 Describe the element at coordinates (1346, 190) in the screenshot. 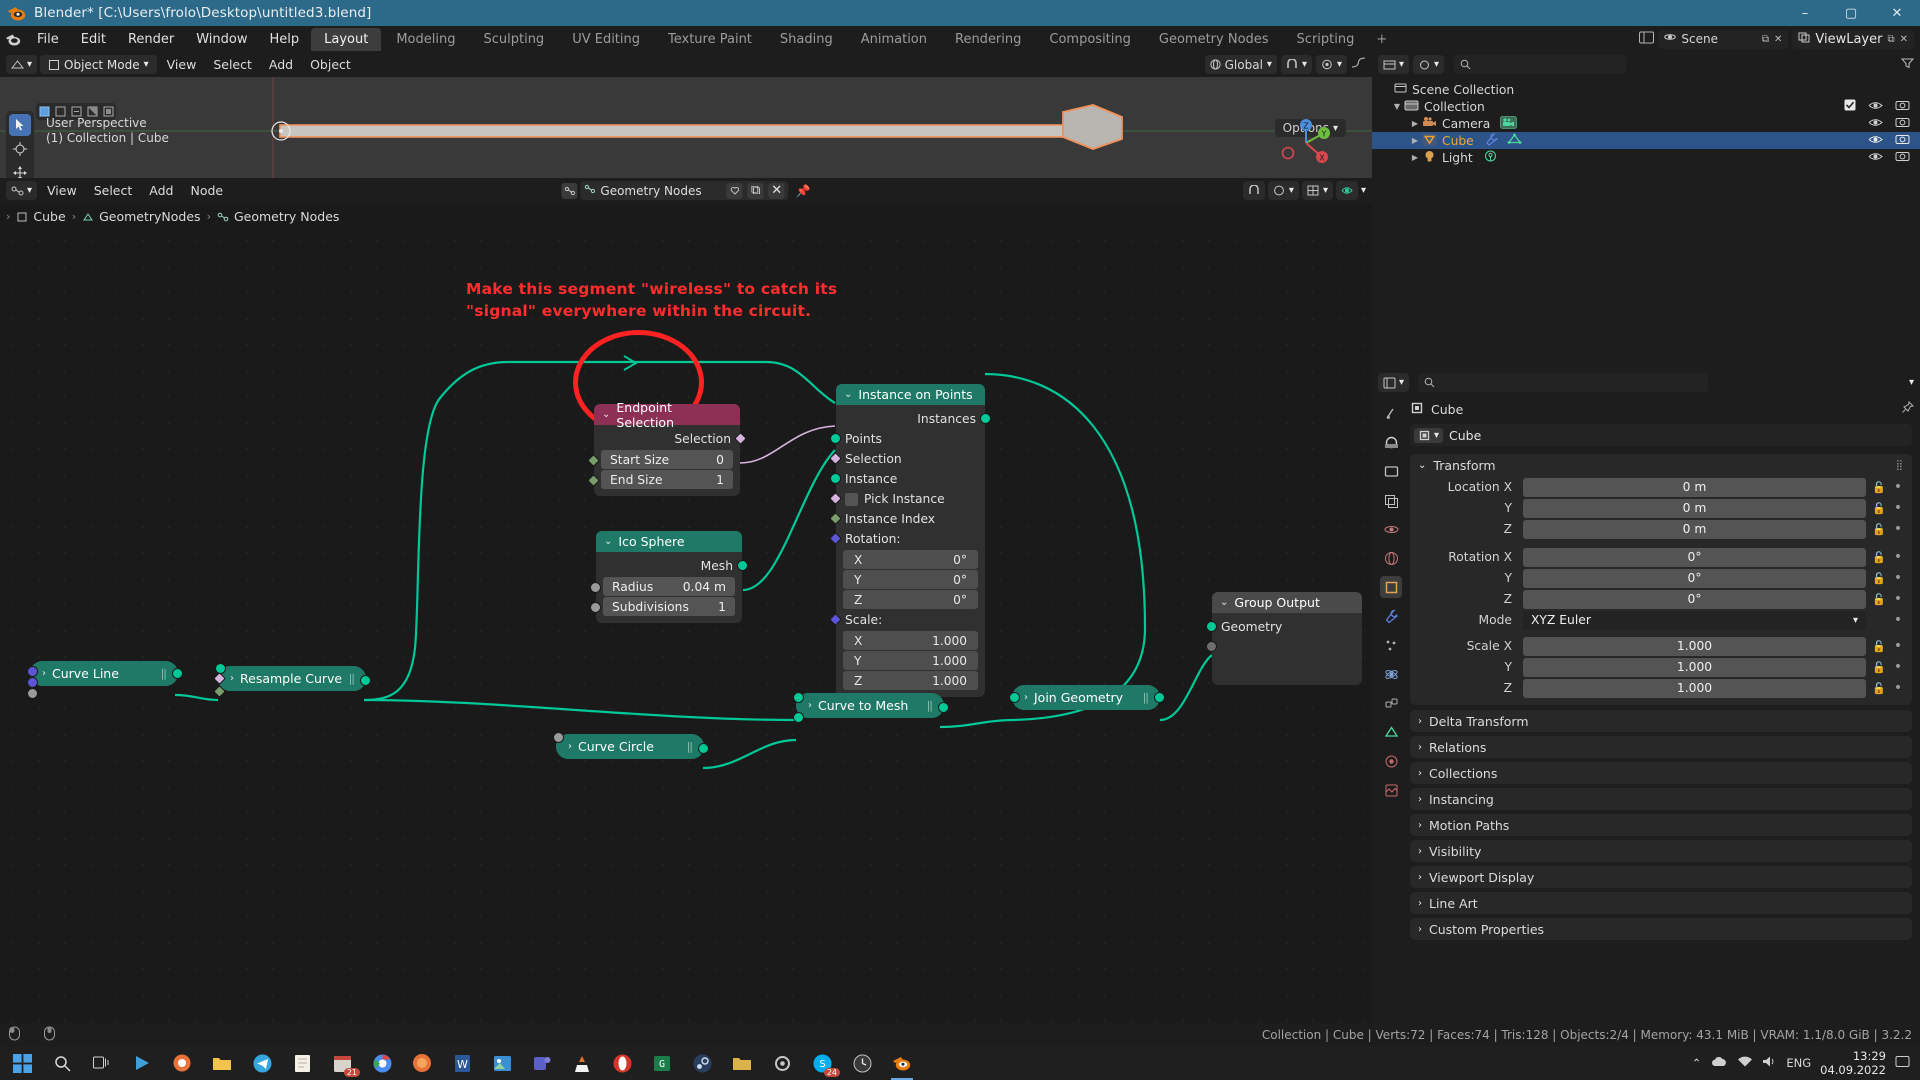

I see `viewer-node-icon` at that location.